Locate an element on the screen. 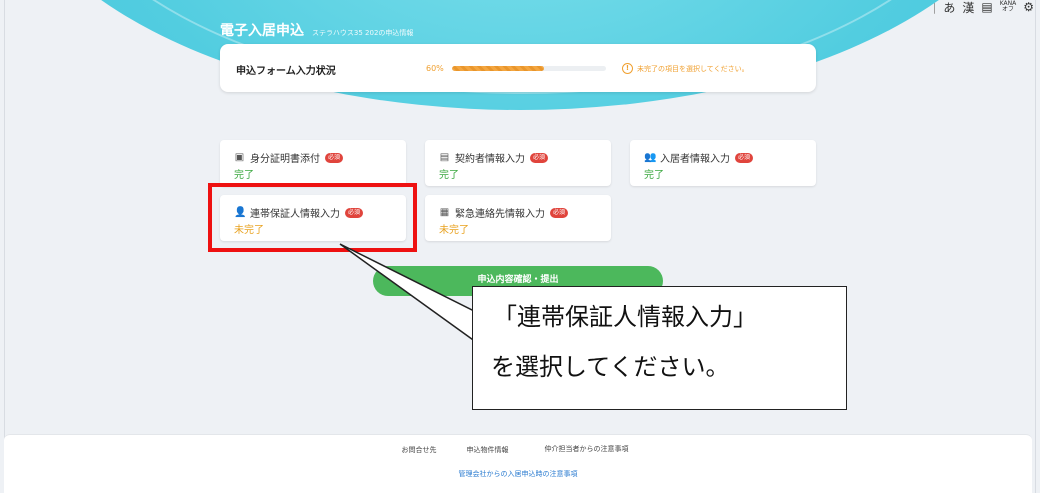 The height and width of the screenshot is (493, 1040). form-card-emergency-contact: ▦ 緊急連絡先情報入力 必須 未完了 is located at coordinates (518, 218).